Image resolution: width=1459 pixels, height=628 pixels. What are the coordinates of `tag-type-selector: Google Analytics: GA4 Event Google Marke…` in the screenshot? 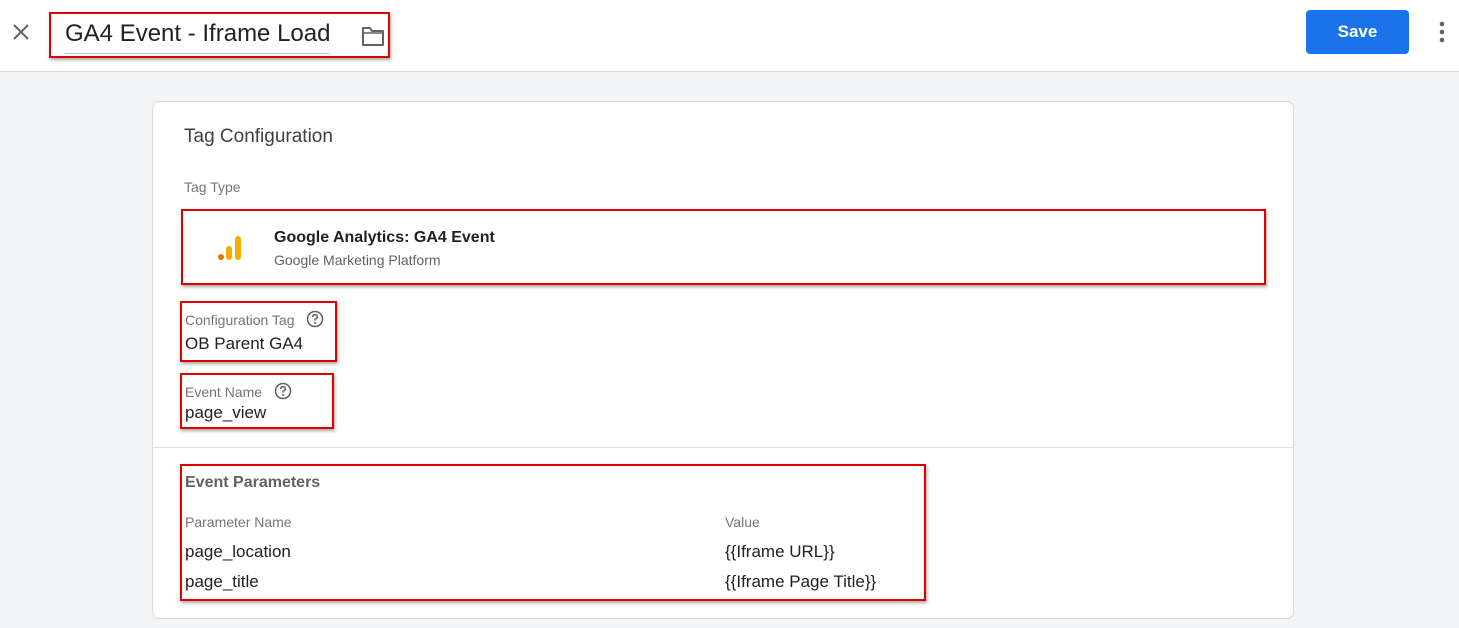 It's located at (723, 247).